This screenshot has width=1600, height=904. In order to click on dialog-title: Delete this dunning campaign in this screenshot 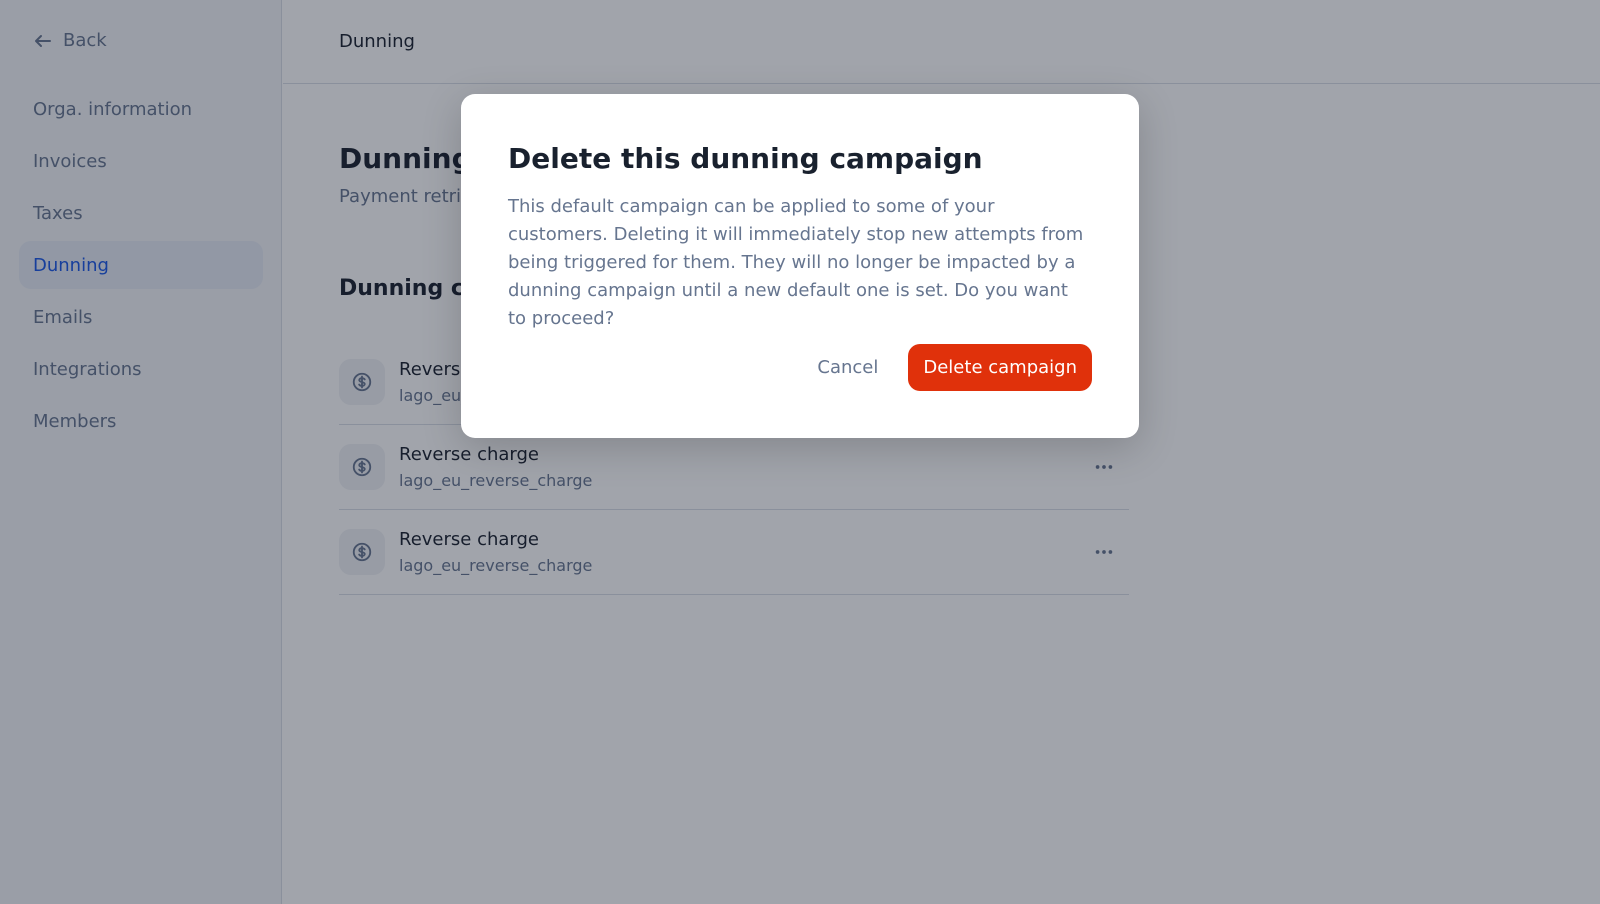, I will do `click(745, 158)`.